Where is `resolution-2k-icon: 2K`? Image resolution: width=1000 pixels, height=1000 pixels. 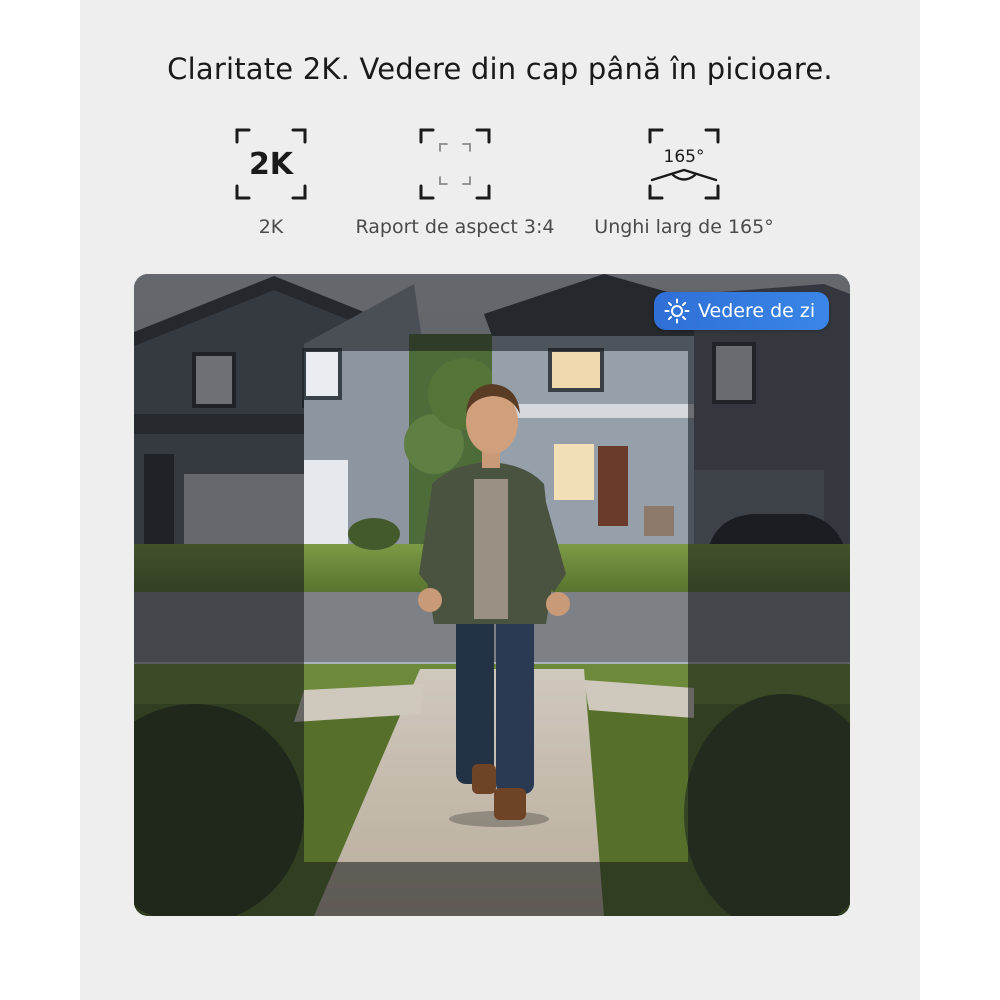
resolution-2k-icon: 2K is located at coordinates (271, 164).